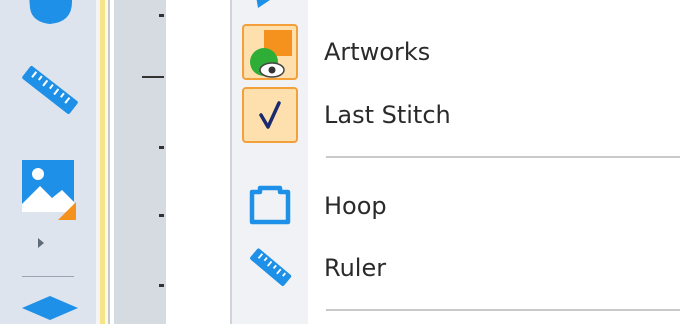  I want to click on left-toolbar, so click(48, 162).